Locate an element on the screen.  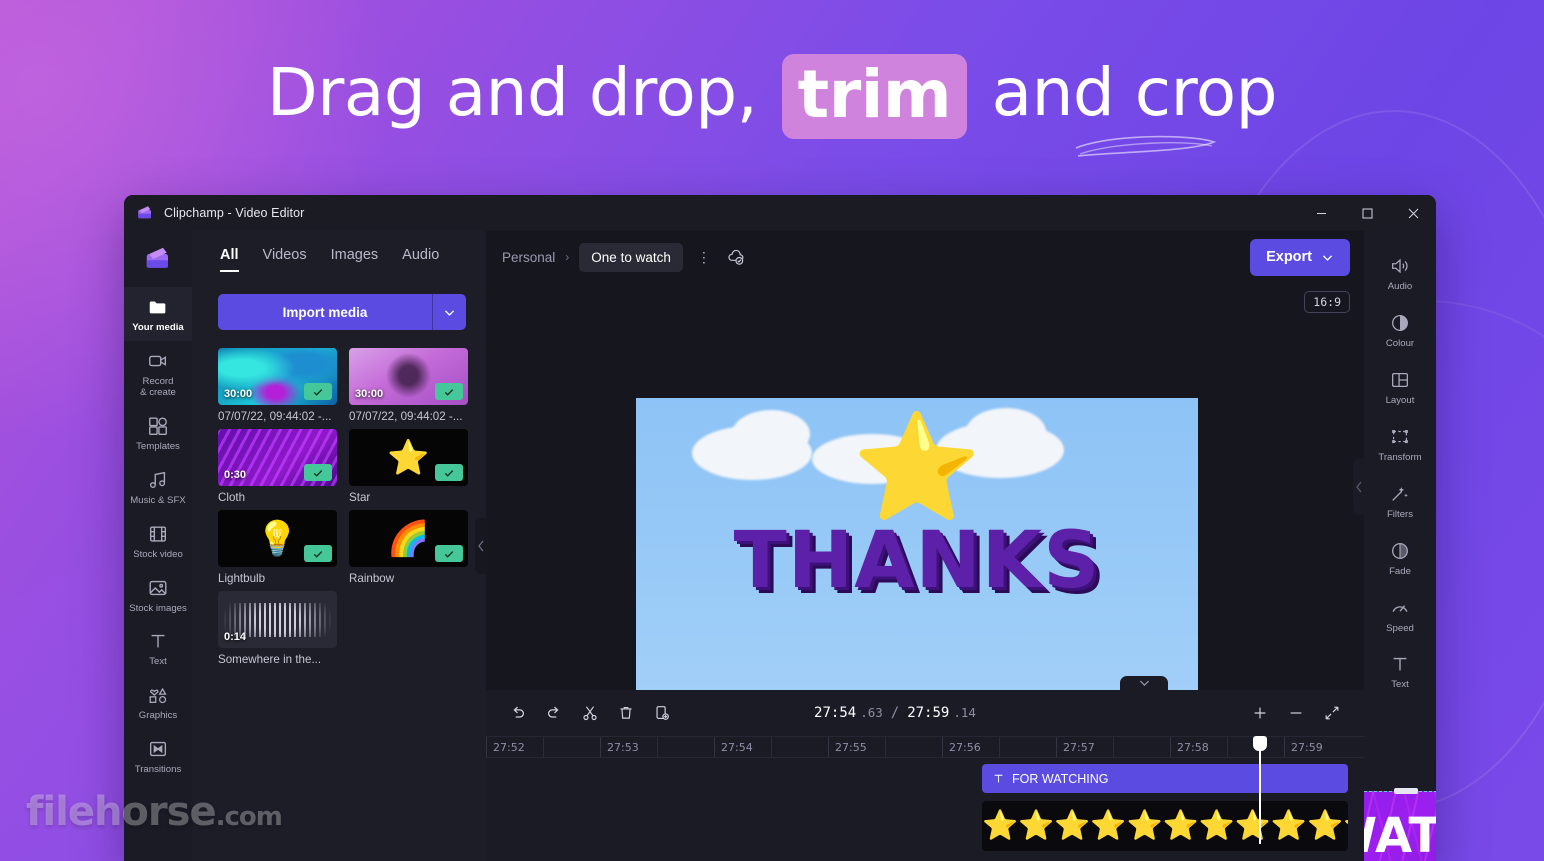
ruler-tick: 27:52 is located at coordinates (505, 747).